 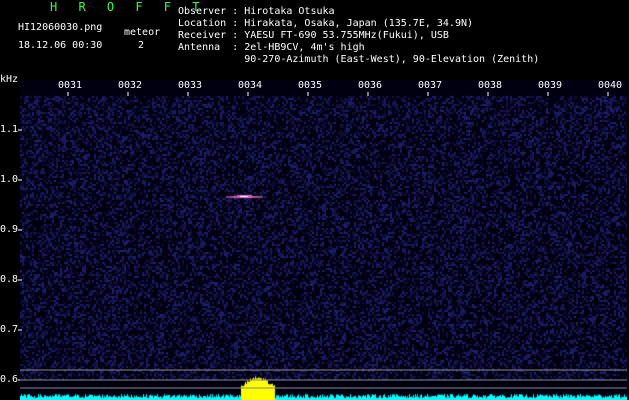 I want to click on x-tick-label: 0035, so click(x=310, y=85).